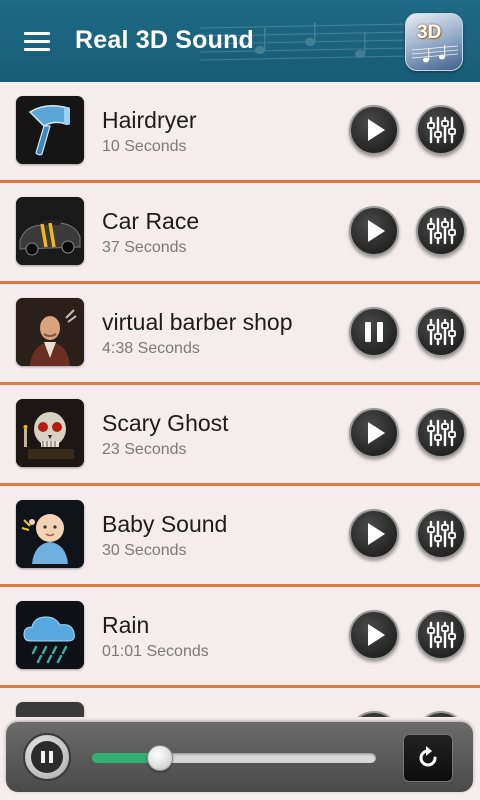 This screenshot has width=480, height=800. Describe the element at coordinates (197, 322) in the screenshot. I see `sound-title: virtual barber shop` at that location.